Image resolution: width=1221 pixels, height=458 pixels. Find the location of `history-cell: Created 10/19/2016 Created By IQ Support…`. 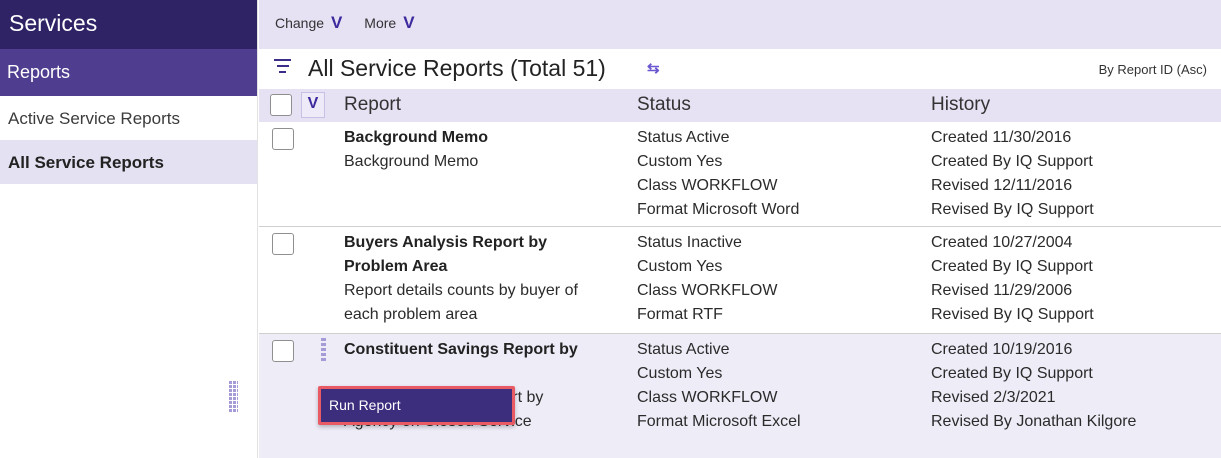

history-cell: Created 10/19/2016 Created By IQ Support… is located at coordinates (1076, 386).